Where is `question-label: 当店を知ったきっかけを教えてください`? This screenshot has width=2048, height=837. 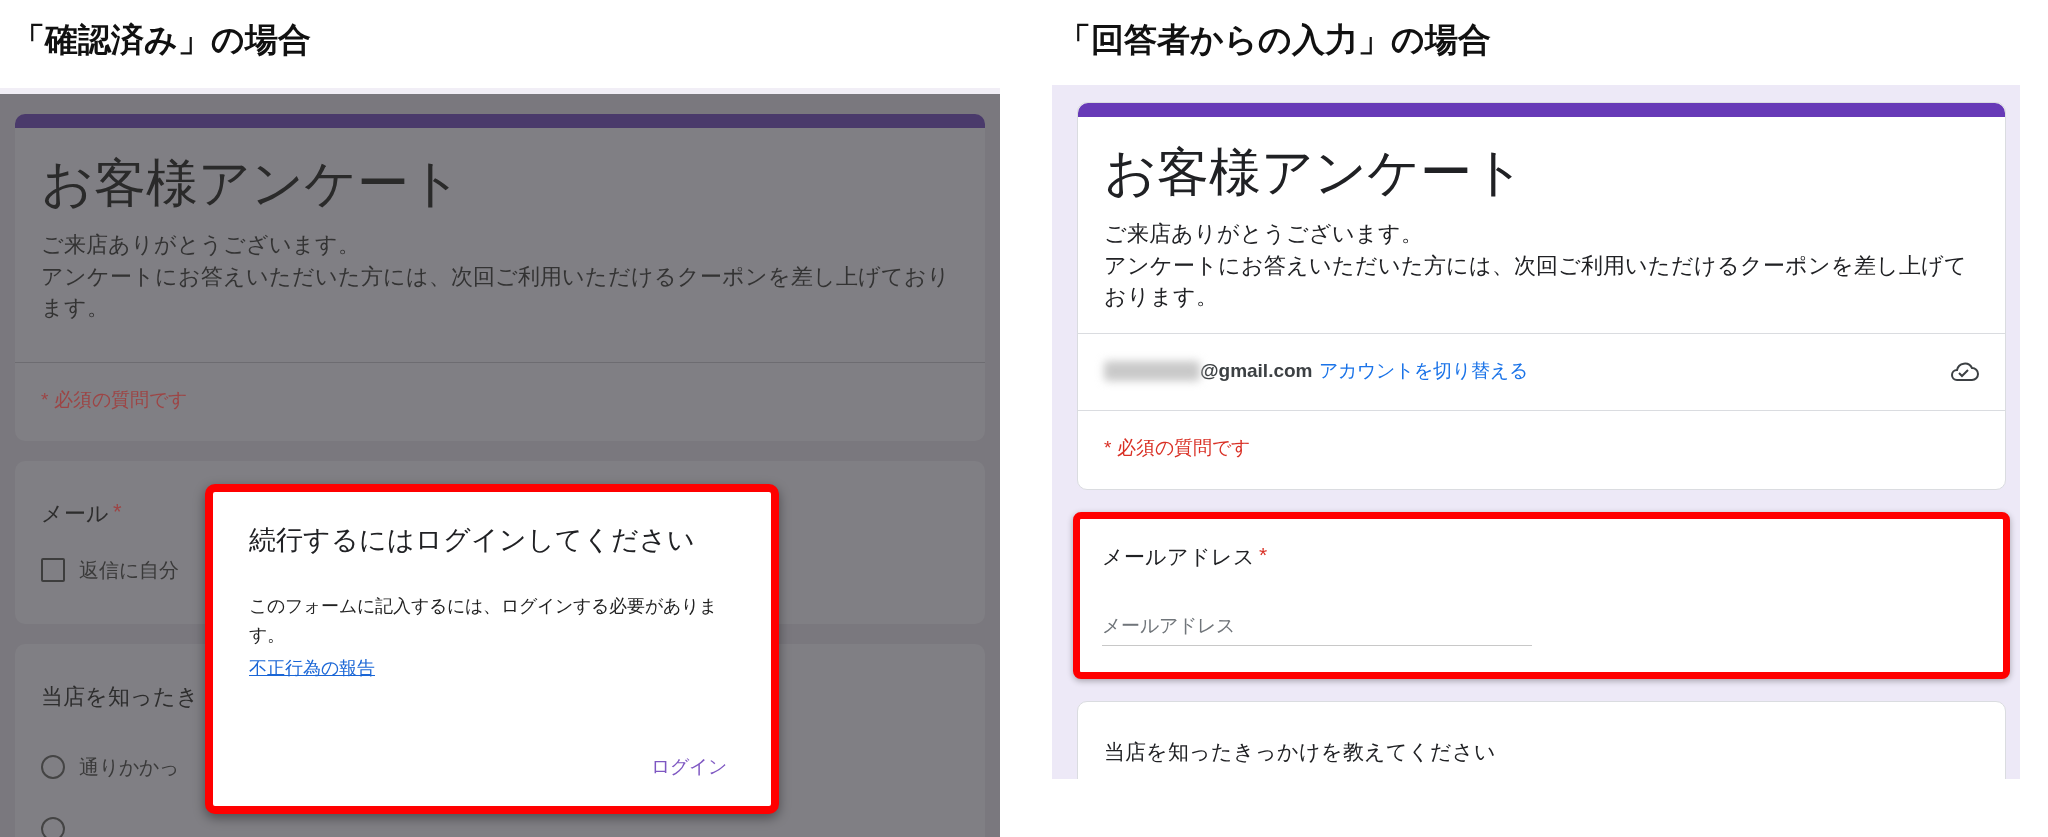 question-label: 当店を知ったきっかけを教えてください is located at coordinates (1300, 751).